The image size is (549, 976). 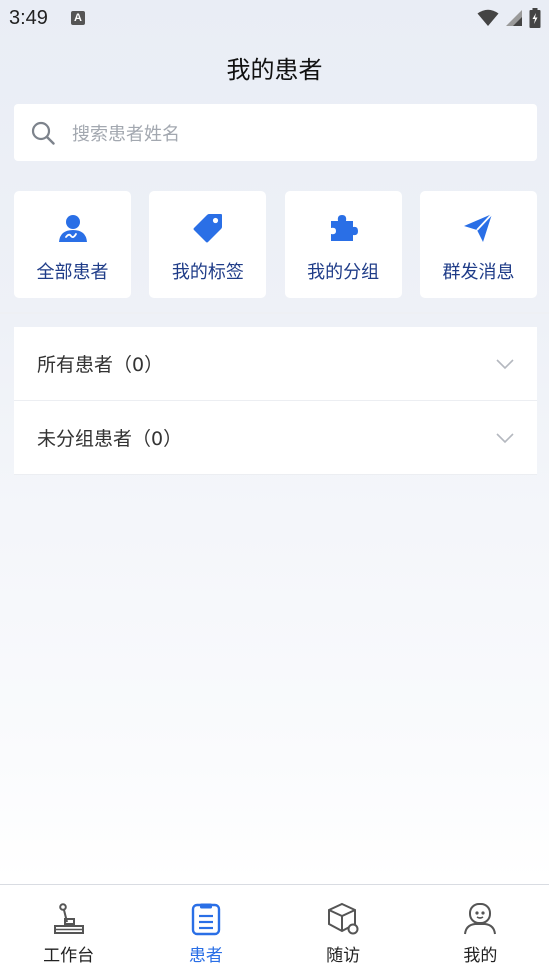 I want to click on workbench-icon, so click(x=69, y=919).